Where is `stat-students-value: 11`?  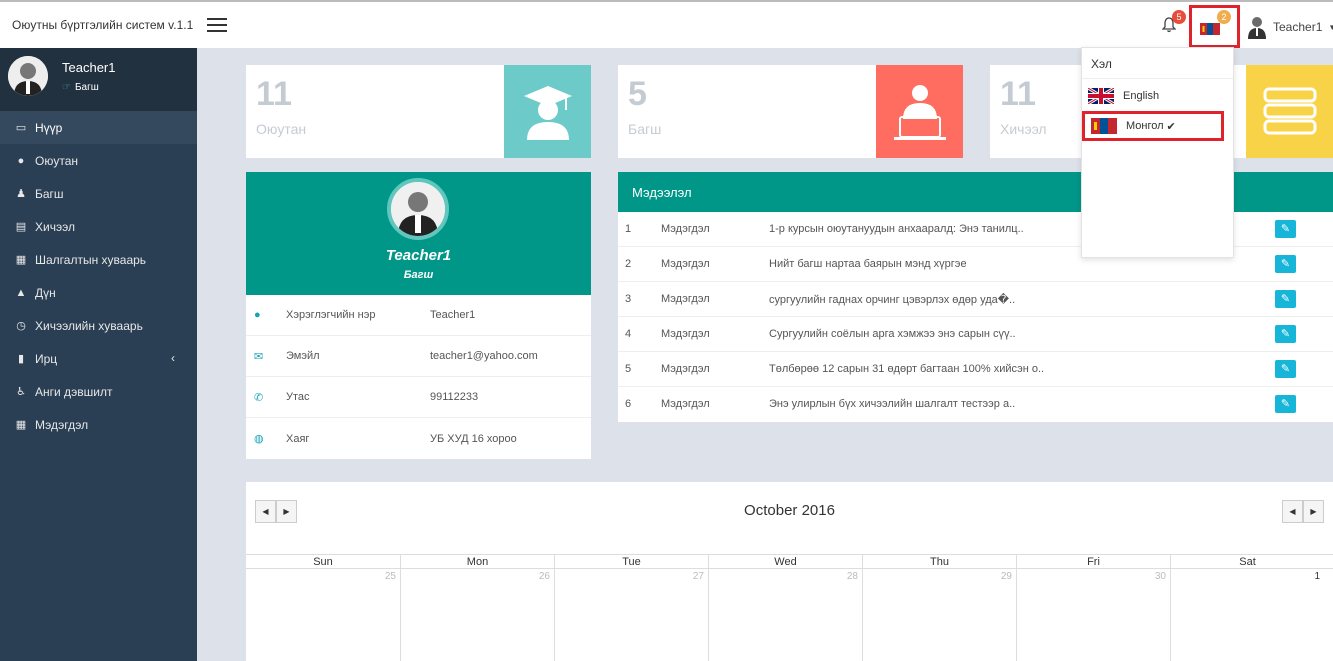 stat-students-value: 11 is located at coordinates (274, 94).